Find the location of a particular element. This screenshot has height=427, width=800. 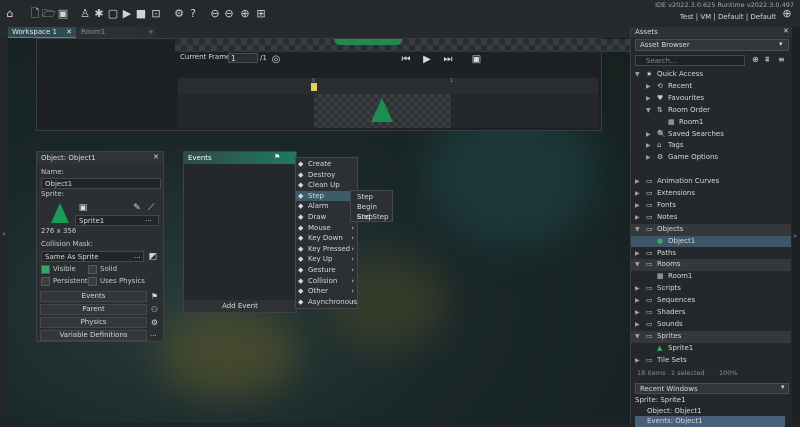

asset-tree-item: ▶ ▭ Fonts is located at coordinates (711, 206).